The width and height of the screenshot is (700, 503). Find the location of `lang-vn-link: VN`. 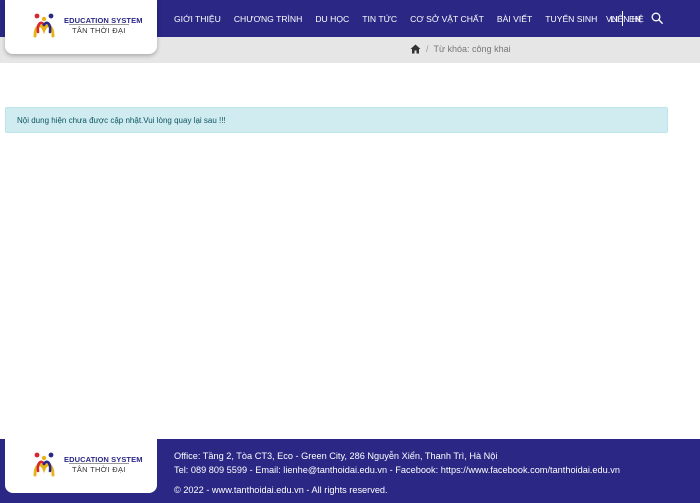

lang-vn-link: VN is located at coordinates (612, 19).